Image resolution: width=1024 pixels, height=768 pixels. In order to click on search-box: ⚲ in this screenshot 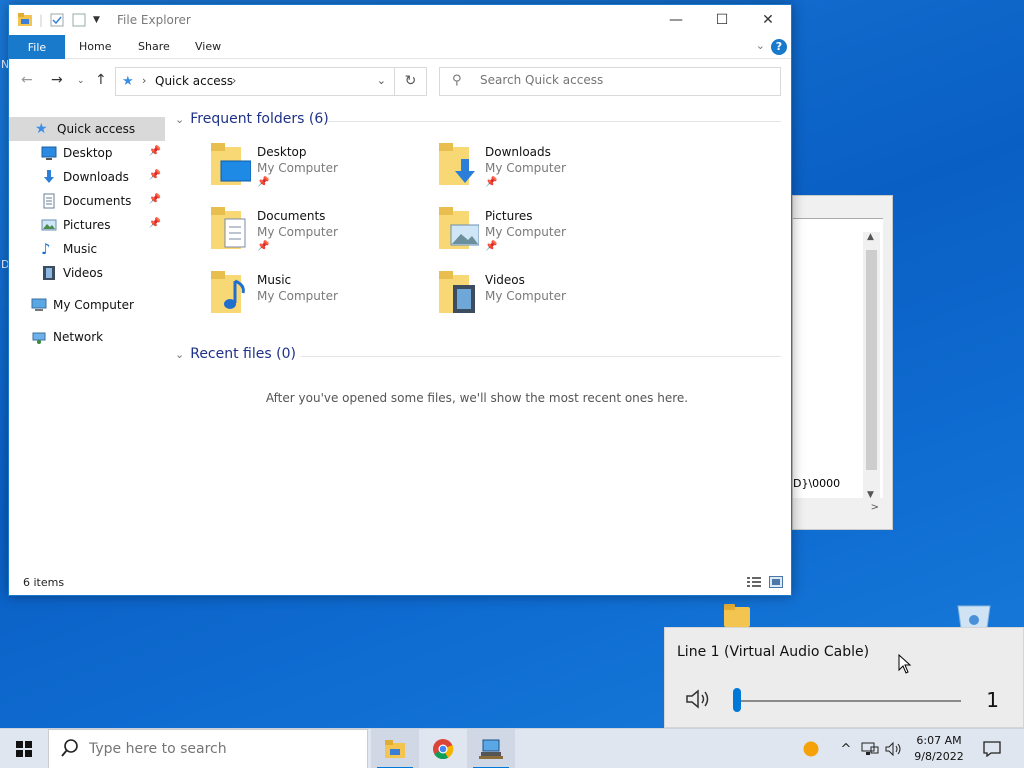, I will do `click(610, 81)`.